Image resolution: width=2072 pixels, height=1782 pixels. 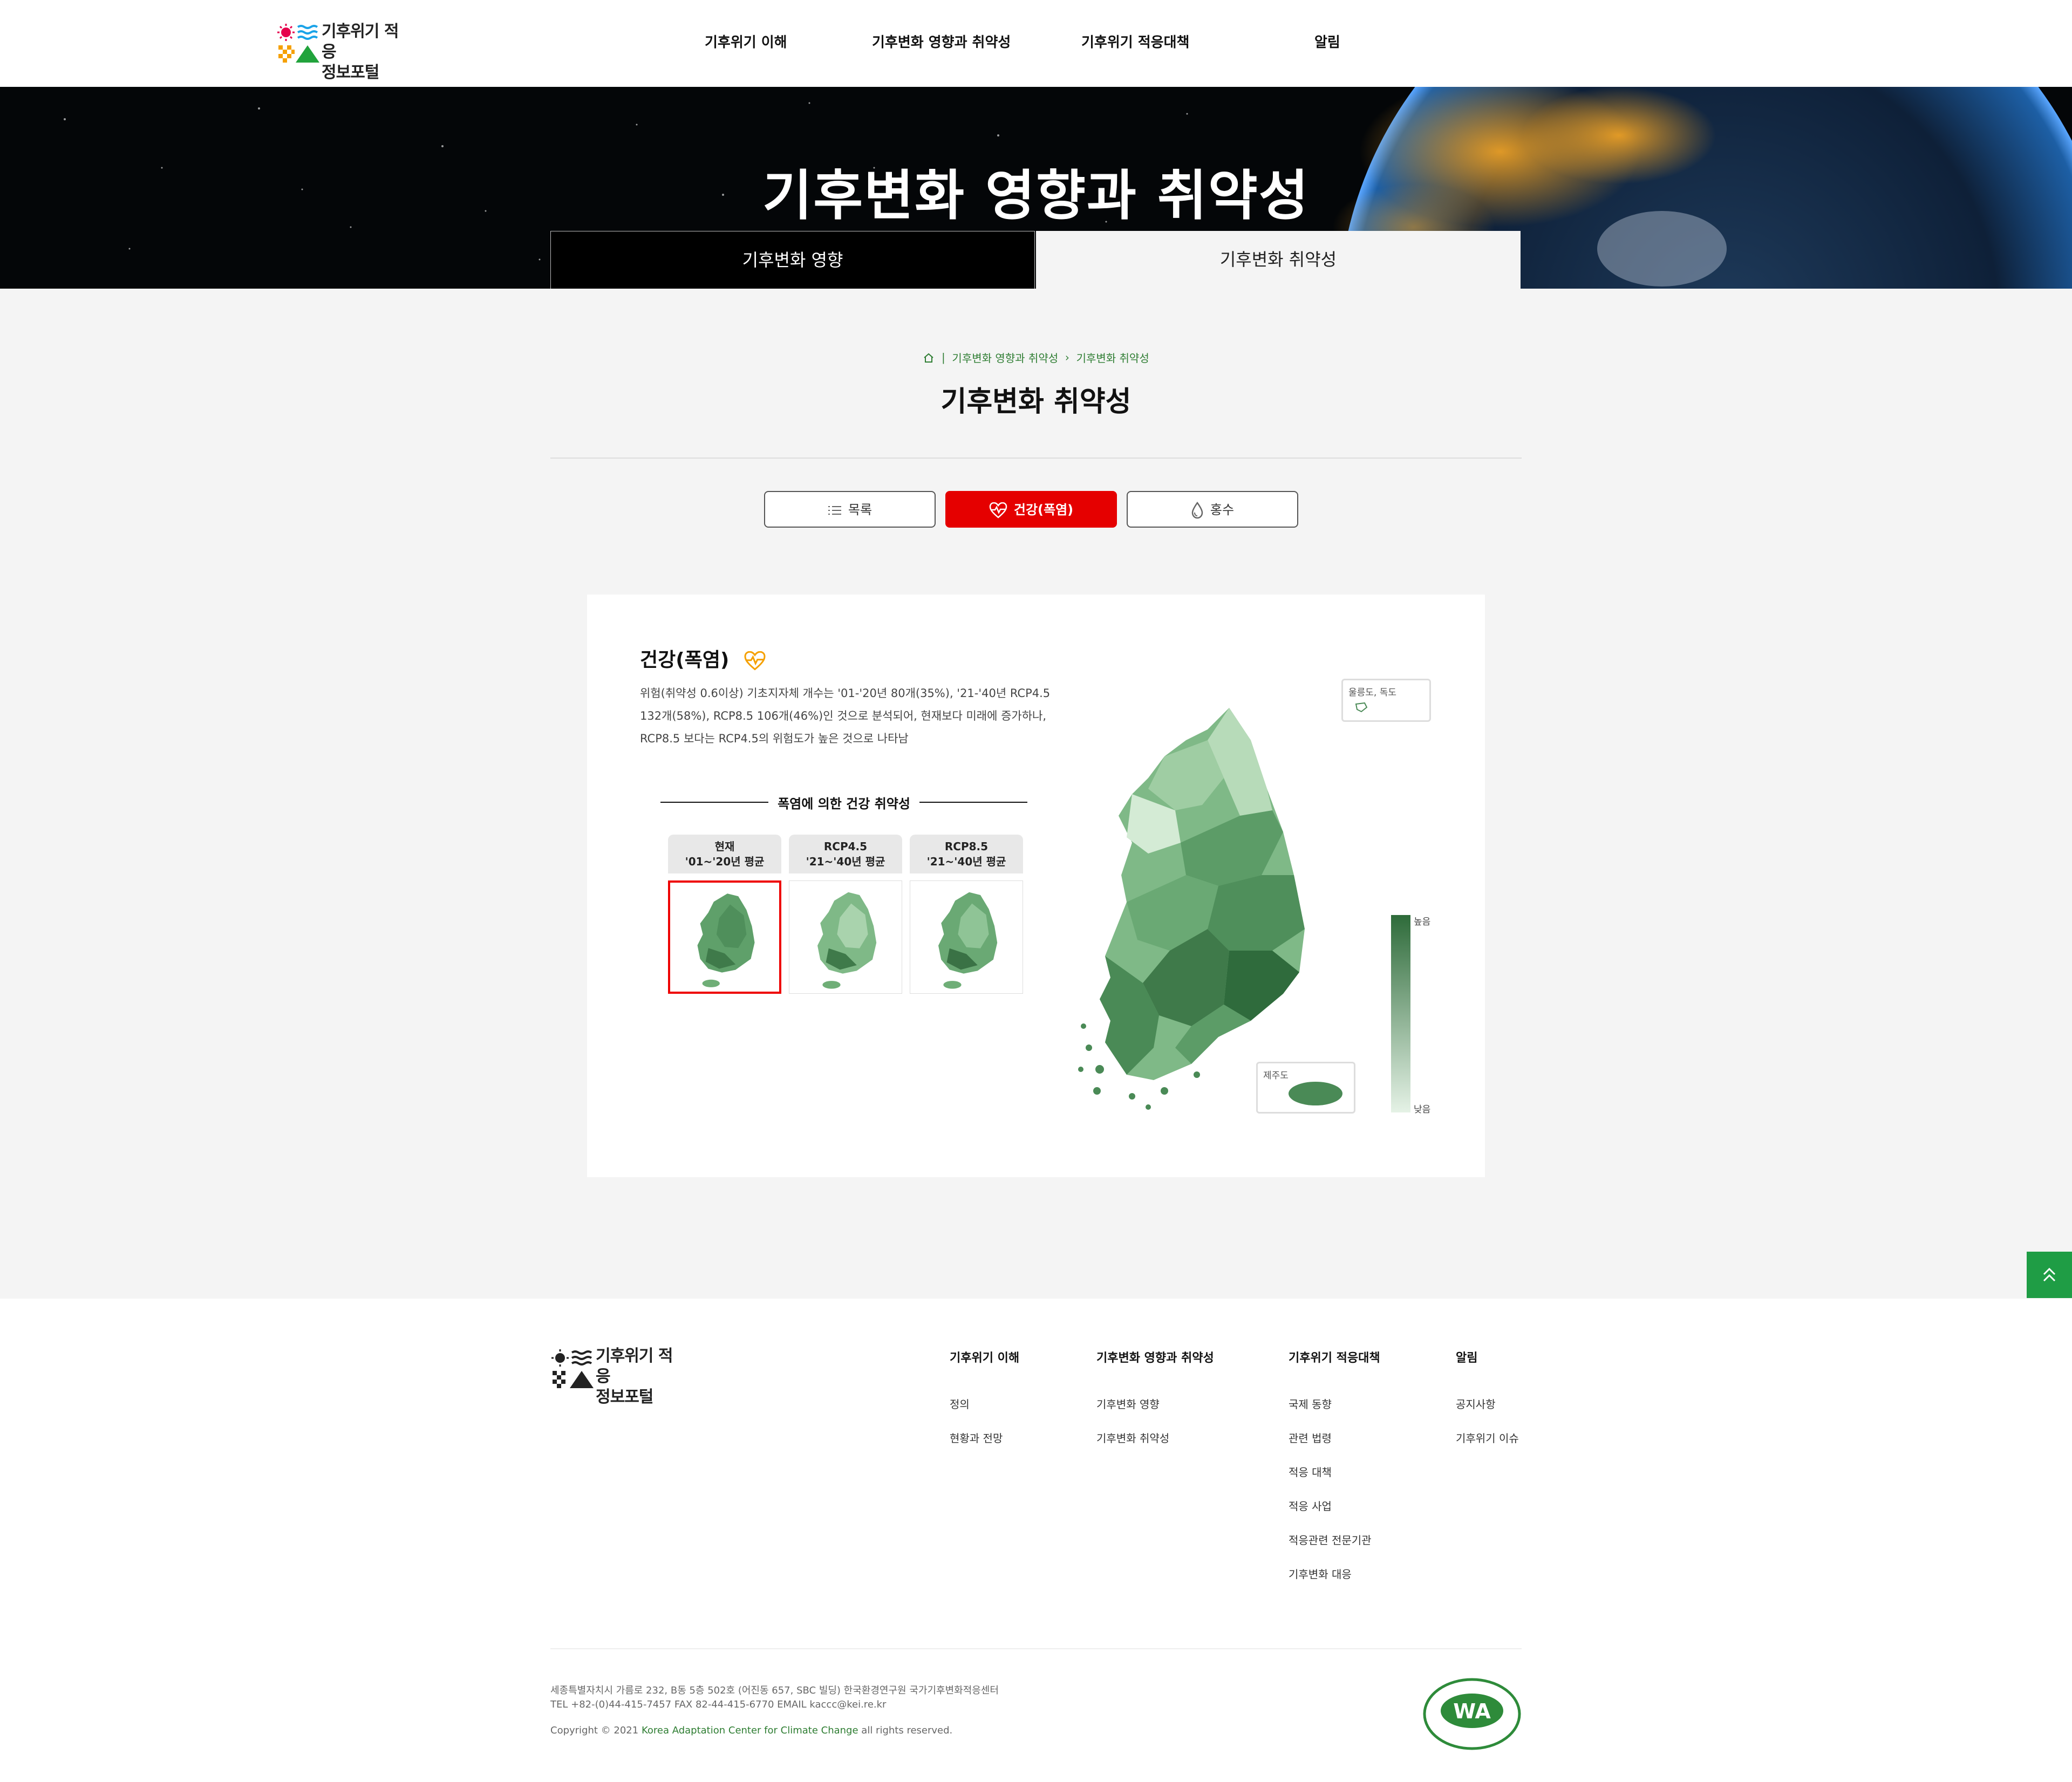 I want to click on breadcrumb-item-impact: 기후변화 영향과 취약성, so click(x=1005, y=358).